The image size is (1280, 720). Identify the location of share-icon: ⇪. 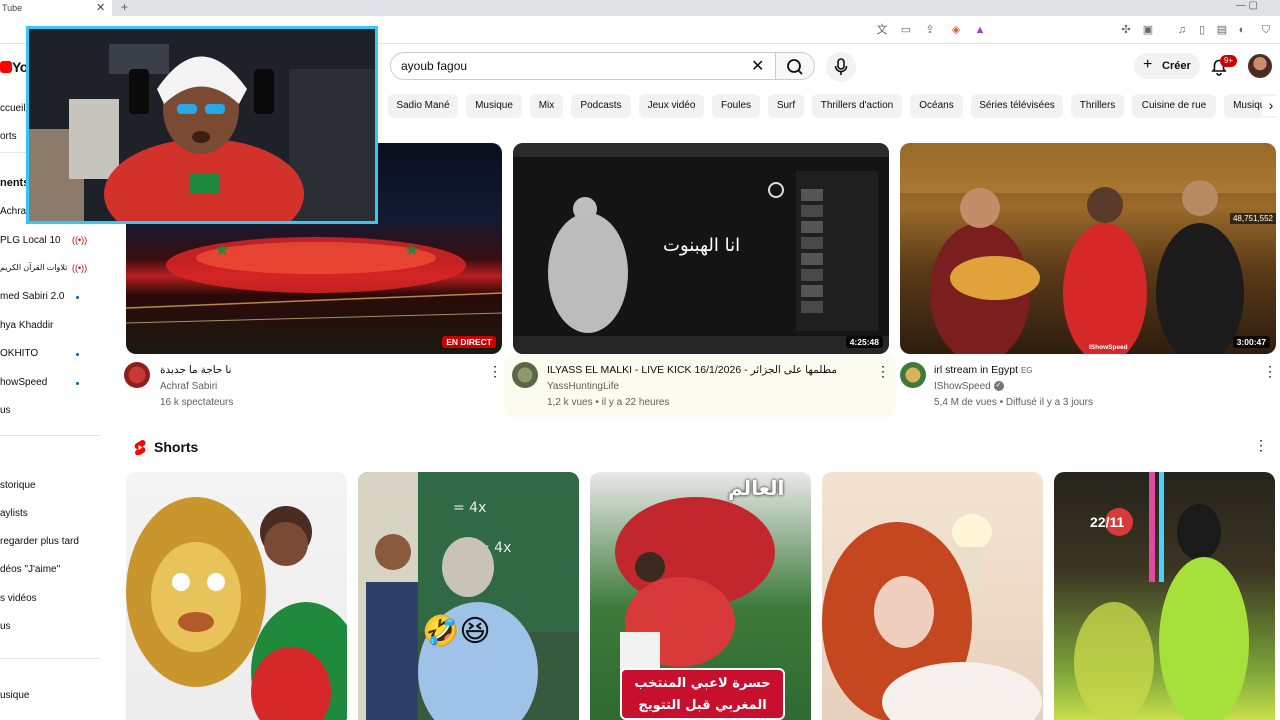
(930, 30).